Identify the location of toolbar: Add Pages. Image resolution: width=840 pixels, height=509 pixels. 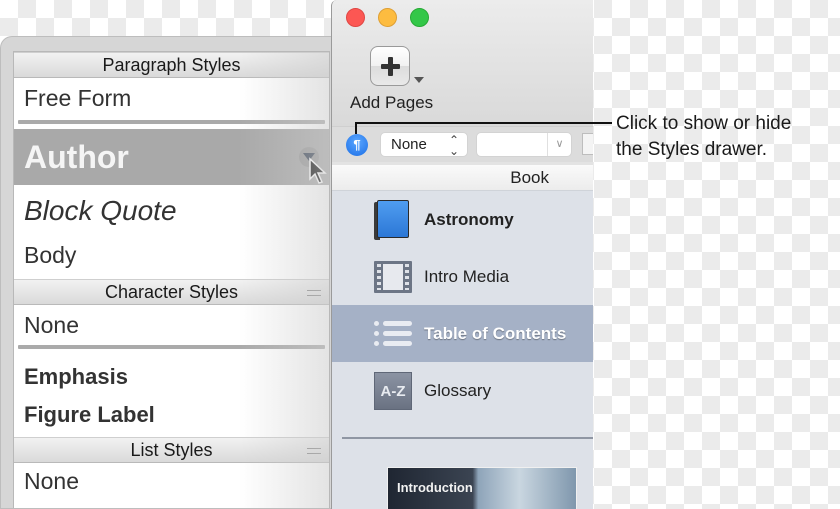
(462, 63).